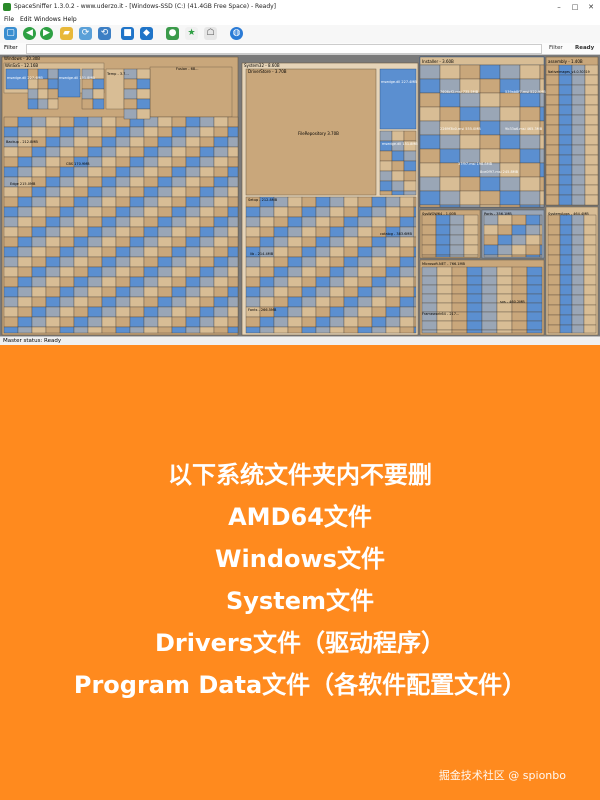 This screenshot has width=600, height=800. What do you see at coordinates (556, 48) in the screenshot?
I see `filter-button: Filter` at bounding box center [556, 48].